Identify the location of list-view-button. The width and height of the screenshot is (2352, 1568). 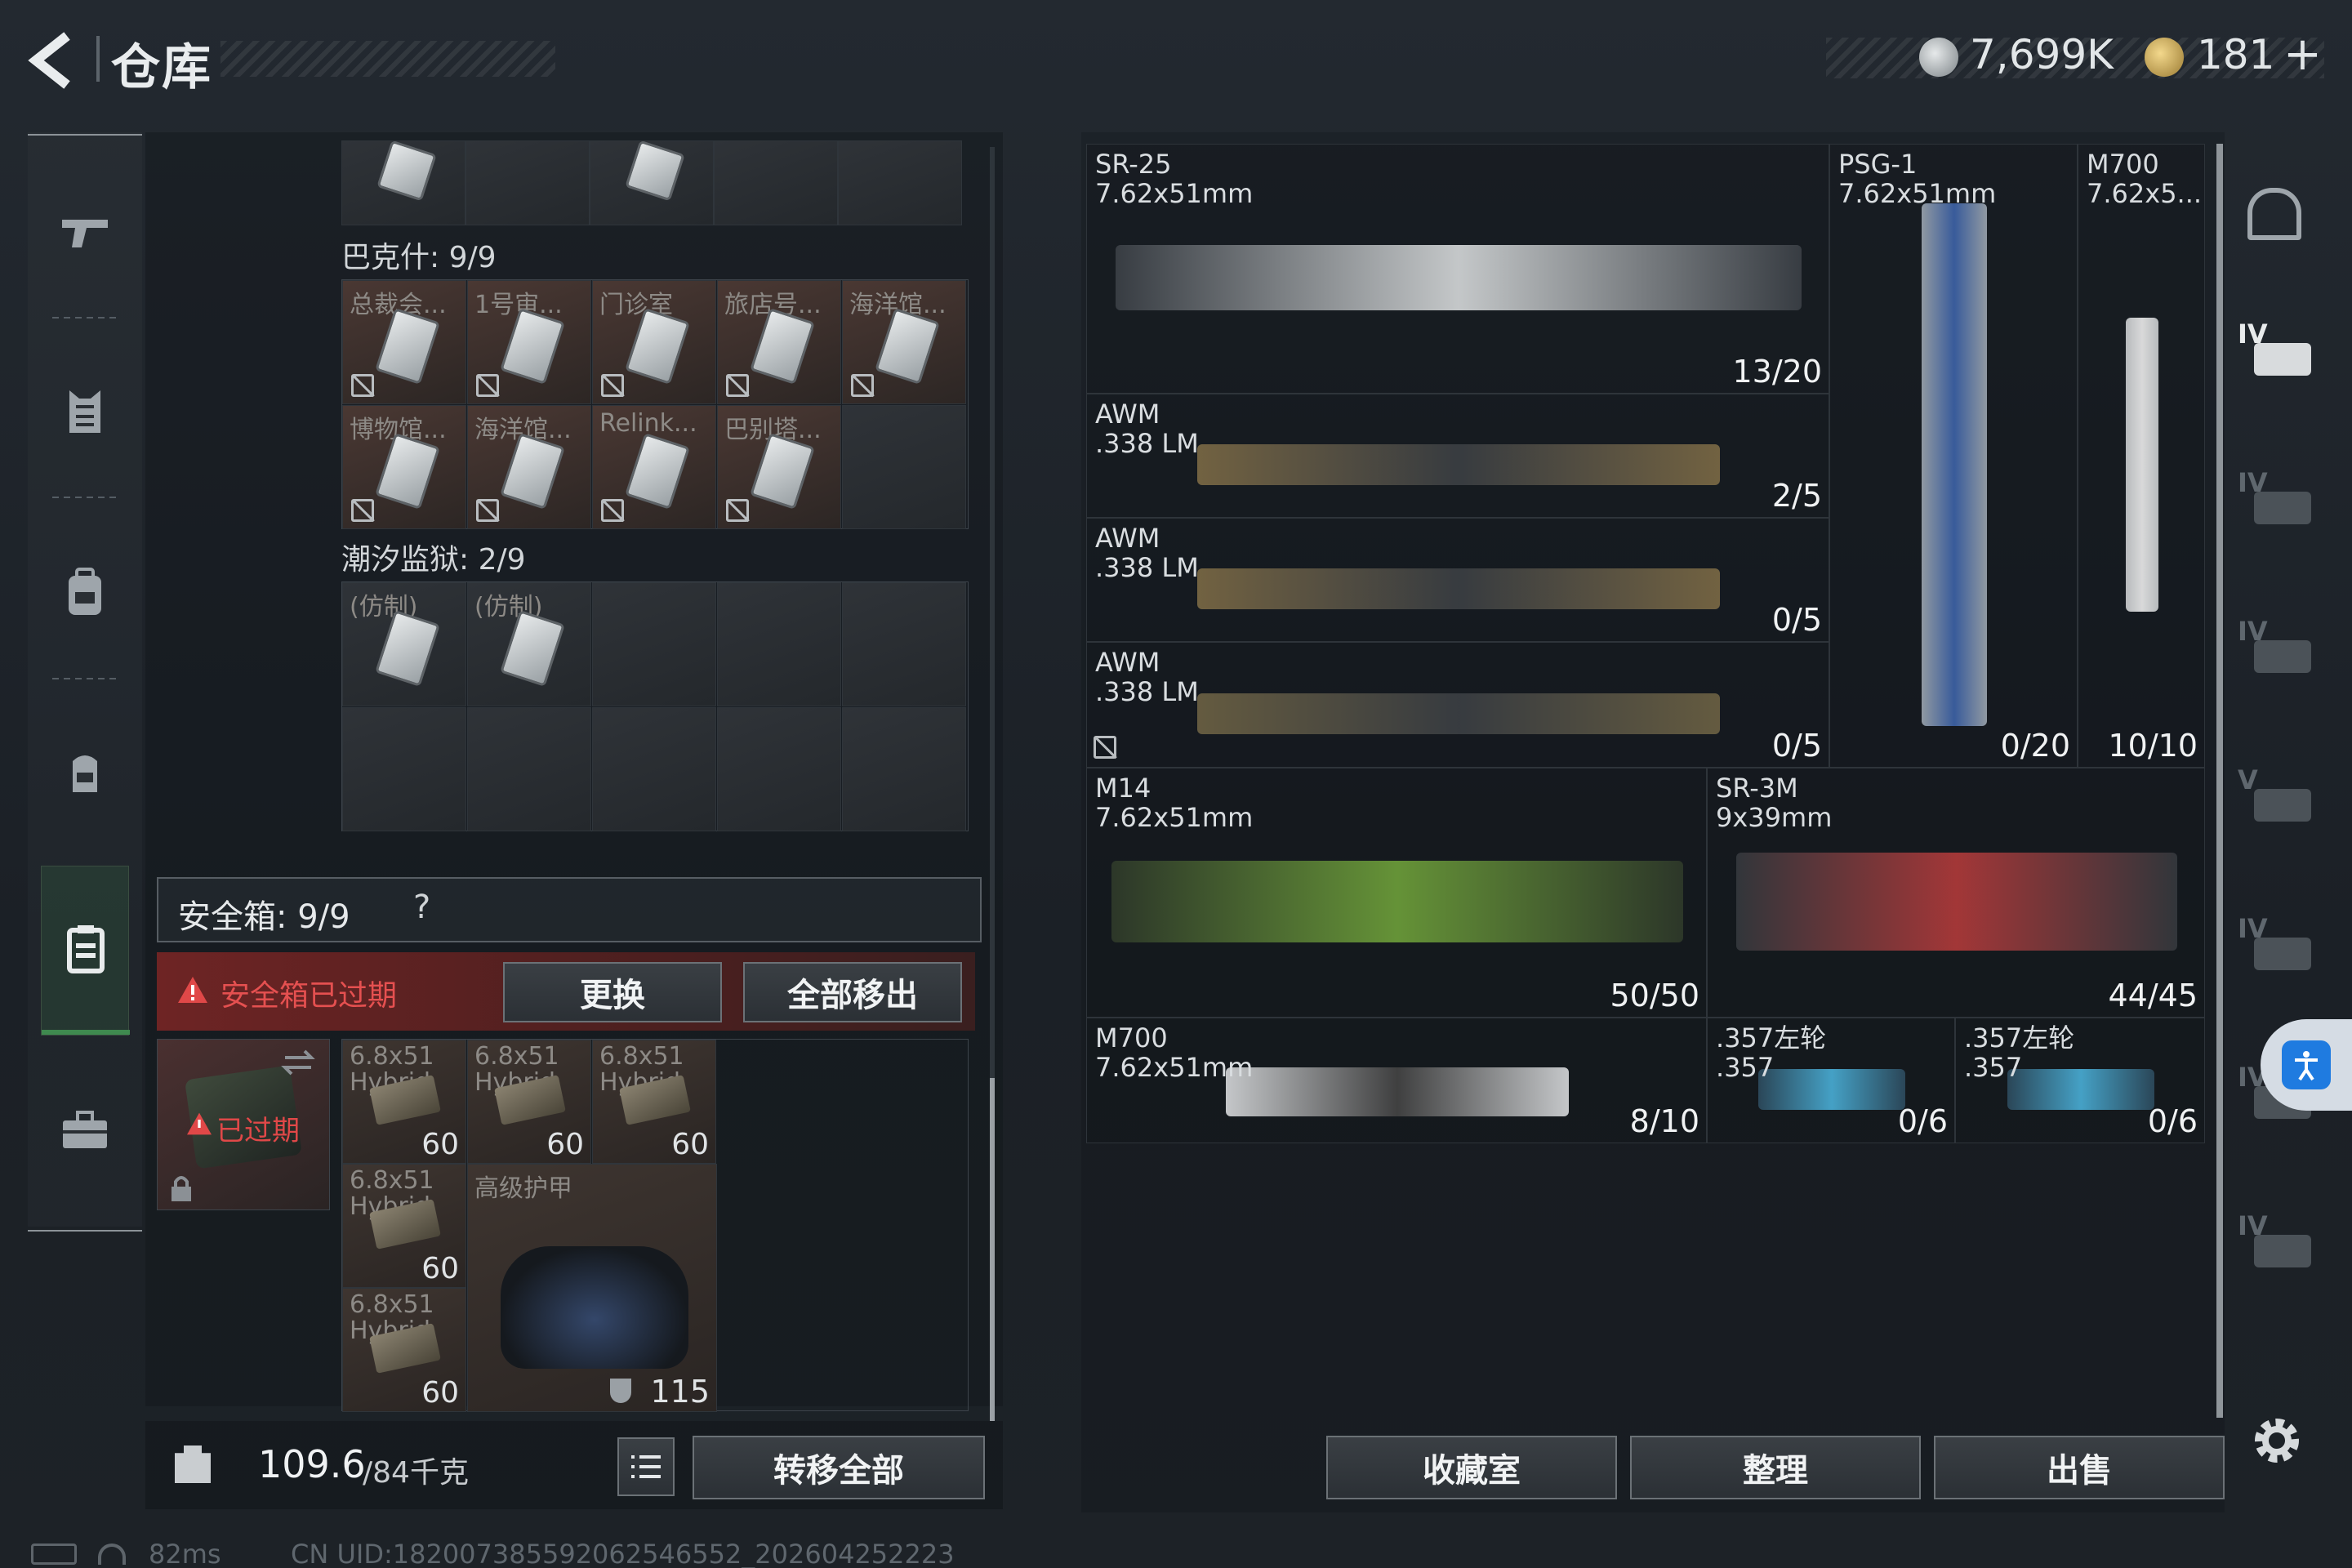
(646, 1466).